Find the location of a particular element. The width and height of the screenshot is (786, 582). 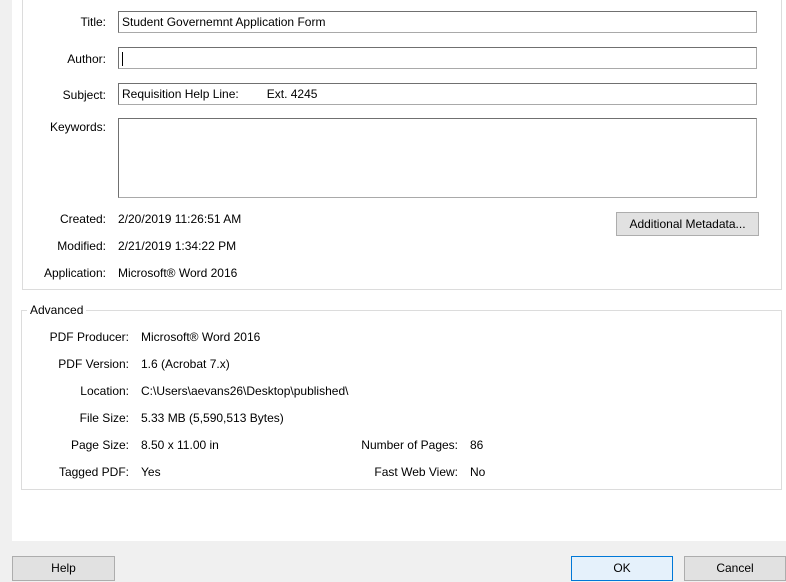

page-size-value: 8.50 x 11.00 in is located at coordinates (180, 445).